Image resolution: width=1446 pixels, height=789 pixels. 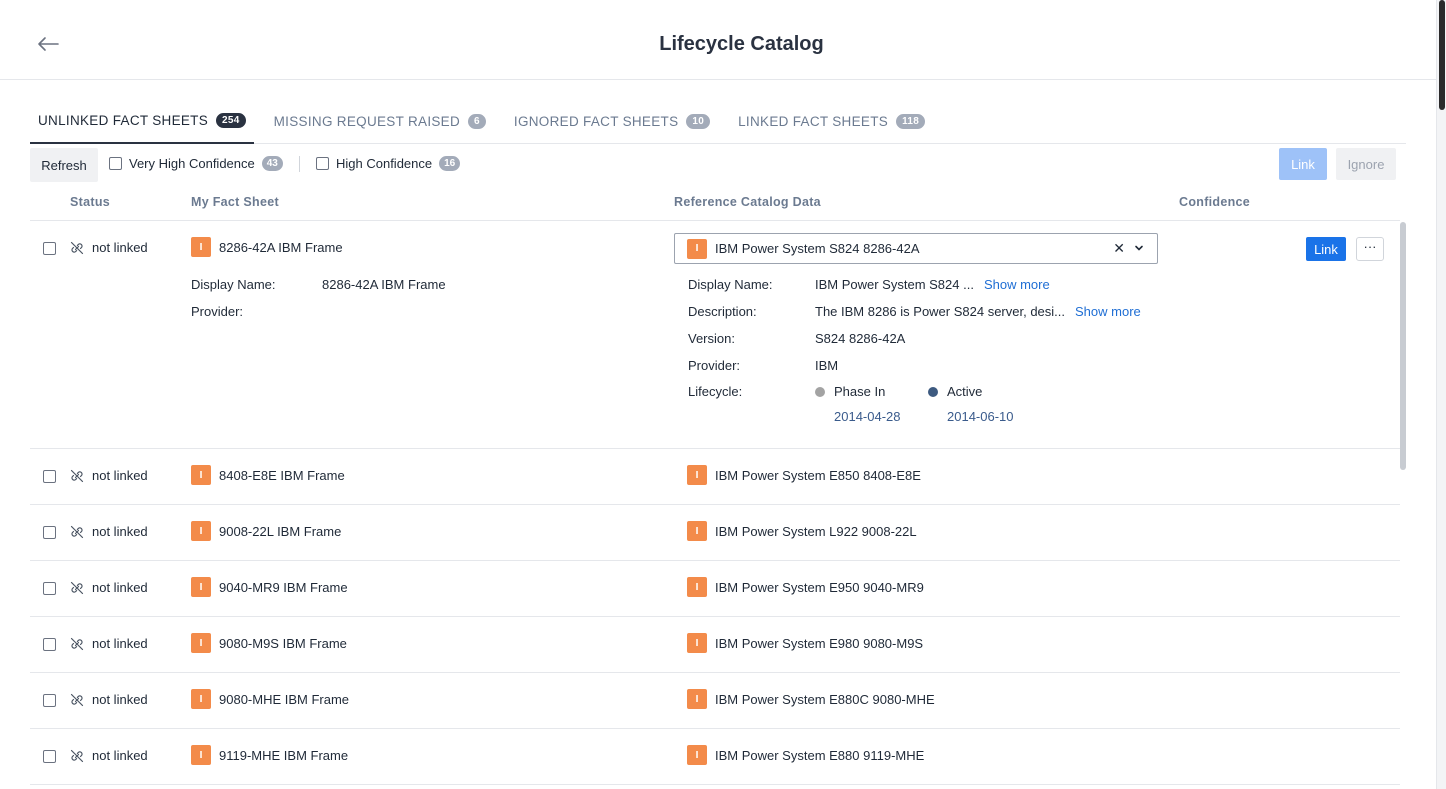 I want to click on tab-label: UNLINKED FACT SHEETS, so click(x=123, y=120).